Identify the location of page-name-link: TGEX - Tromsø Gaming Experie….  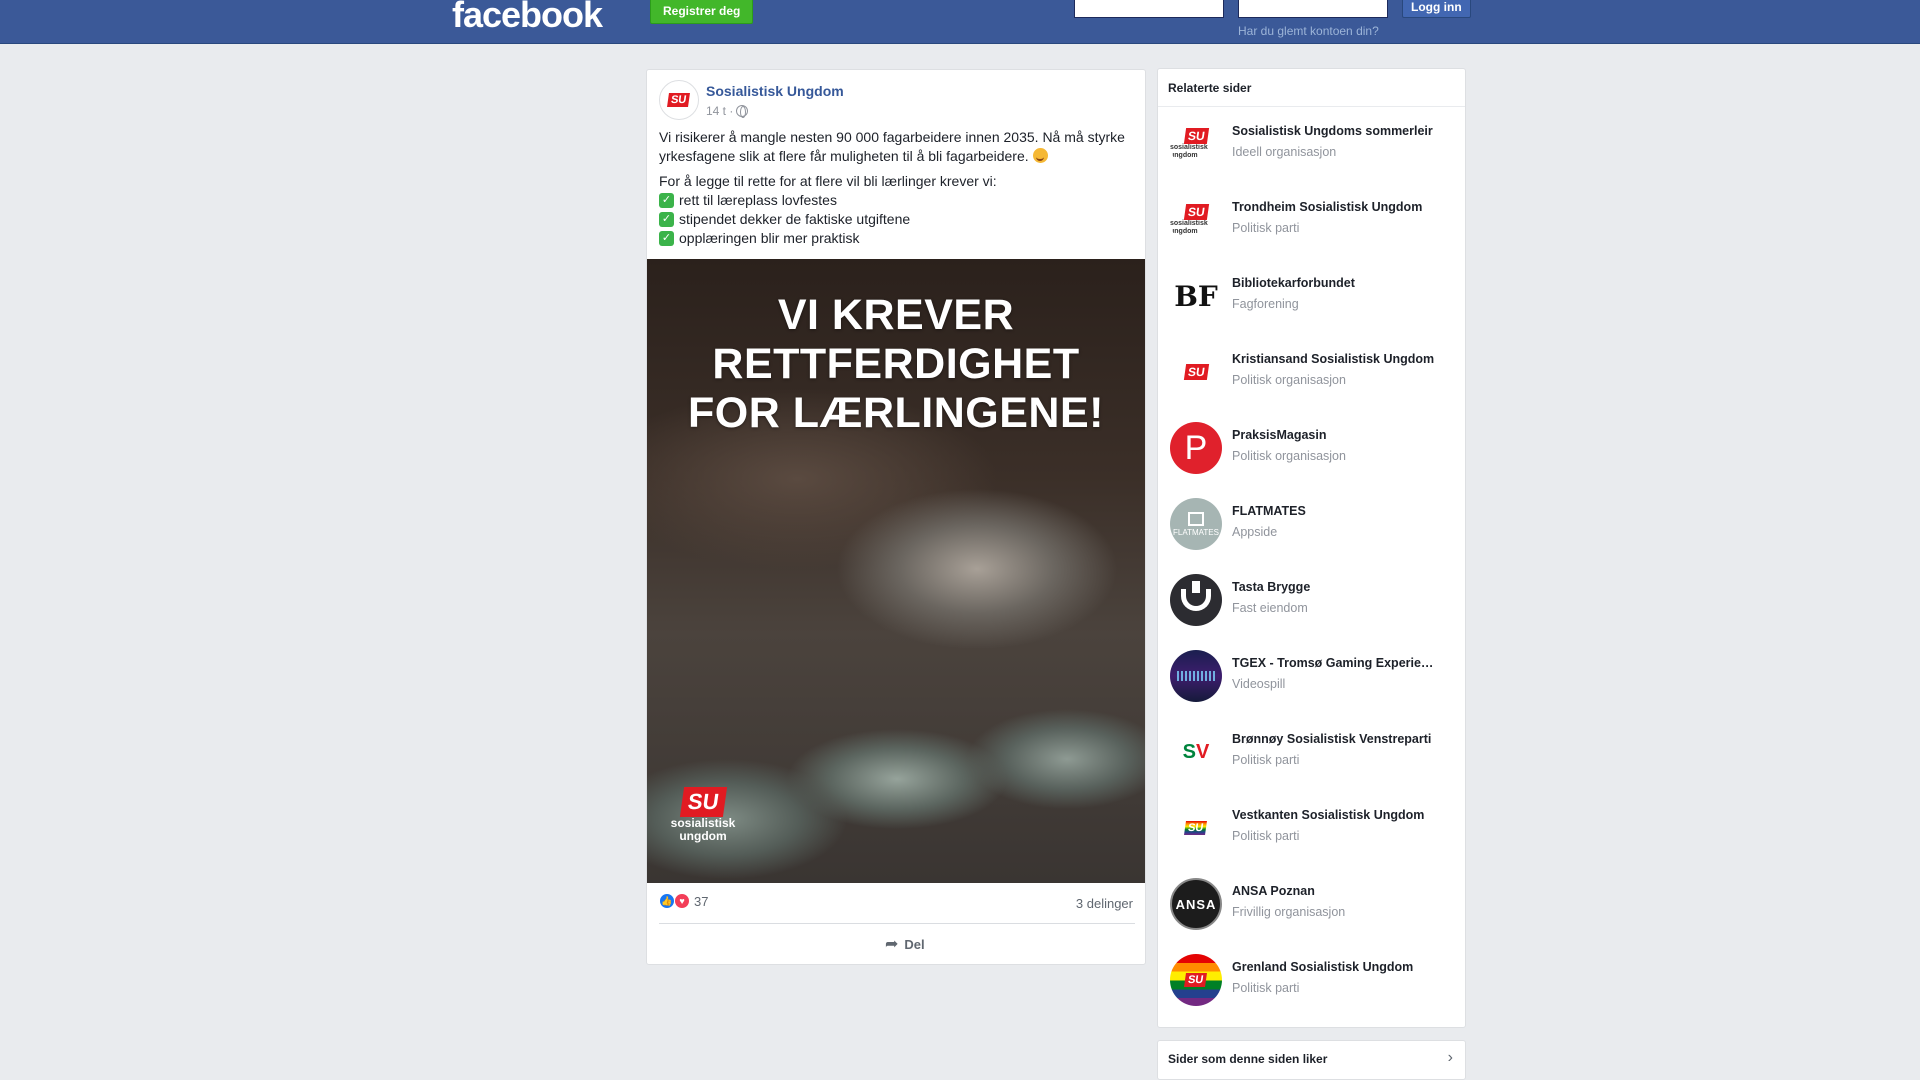
(1342, 663).